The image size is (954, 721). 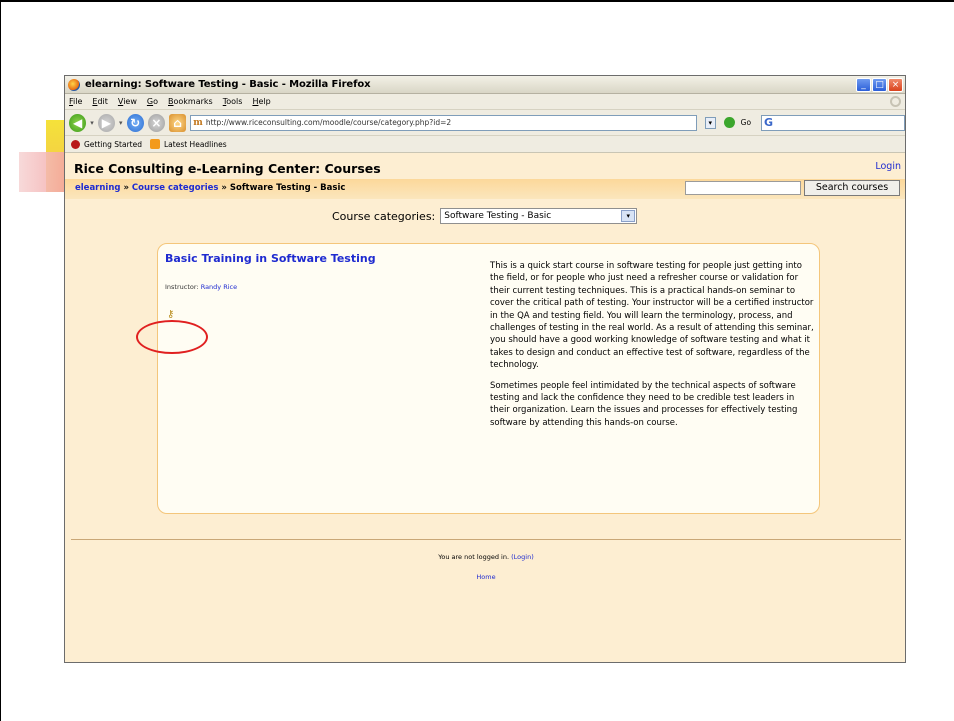 What do you see at coordinates (155, 144) in the screenshot?
I see `rss-icon` at bounding box center [155, 144].